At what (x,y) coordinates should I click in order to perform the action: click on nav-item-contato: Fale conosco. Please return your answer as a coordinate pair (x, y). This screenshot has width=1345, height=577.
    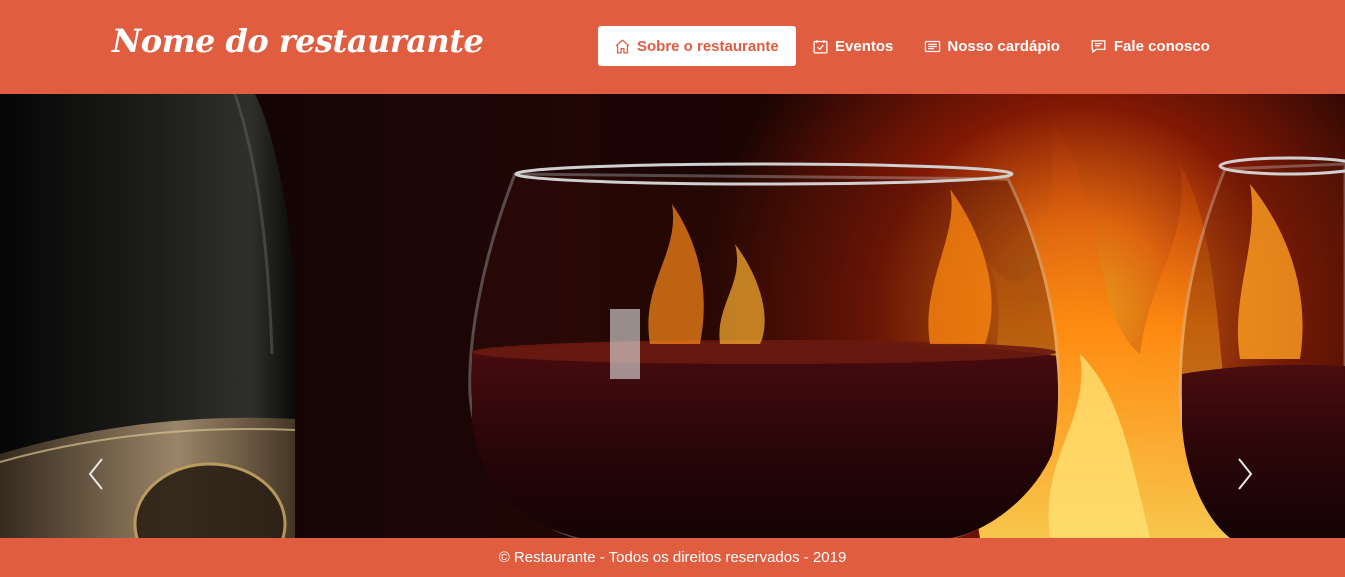
    Looking at the image, I should click on (1150, 46).